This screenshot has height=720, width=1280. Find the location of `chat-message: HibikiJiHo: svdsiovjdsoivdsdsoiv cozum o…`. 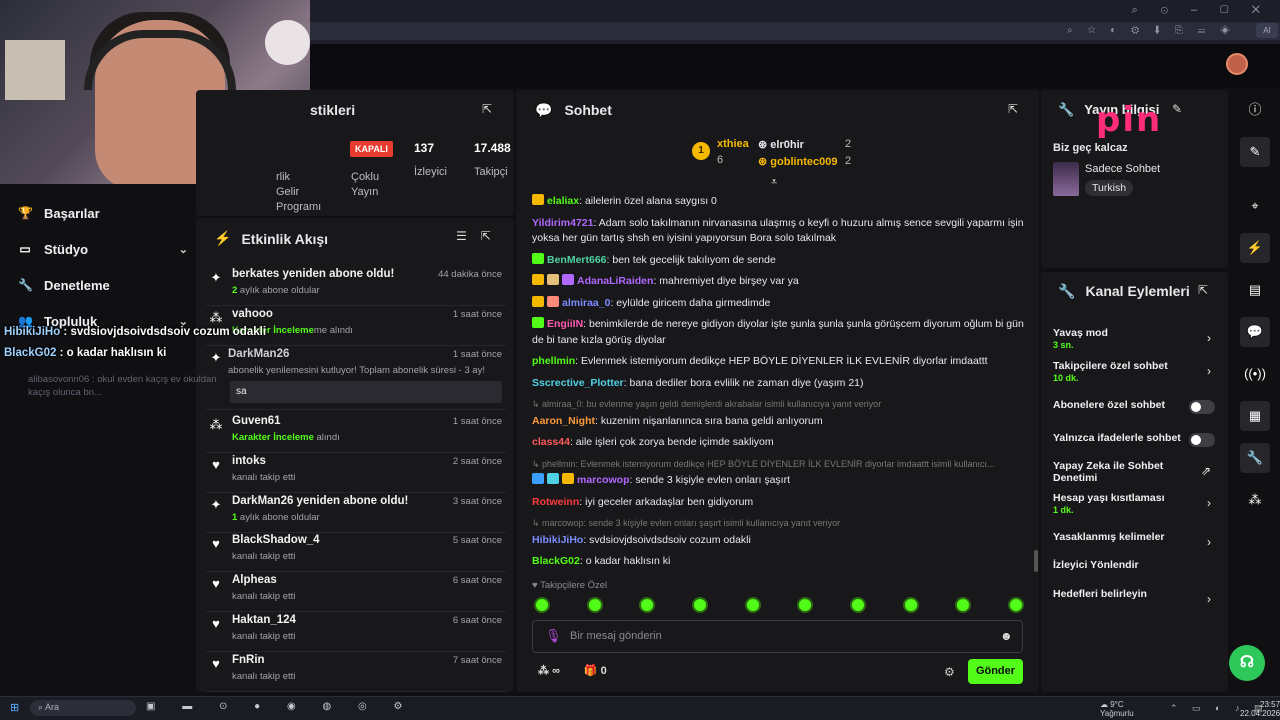

chat-message: HibikiJiHo: svdsiovjdsoivdsdsoiv cozum o… is located at coordinates (780, 541).